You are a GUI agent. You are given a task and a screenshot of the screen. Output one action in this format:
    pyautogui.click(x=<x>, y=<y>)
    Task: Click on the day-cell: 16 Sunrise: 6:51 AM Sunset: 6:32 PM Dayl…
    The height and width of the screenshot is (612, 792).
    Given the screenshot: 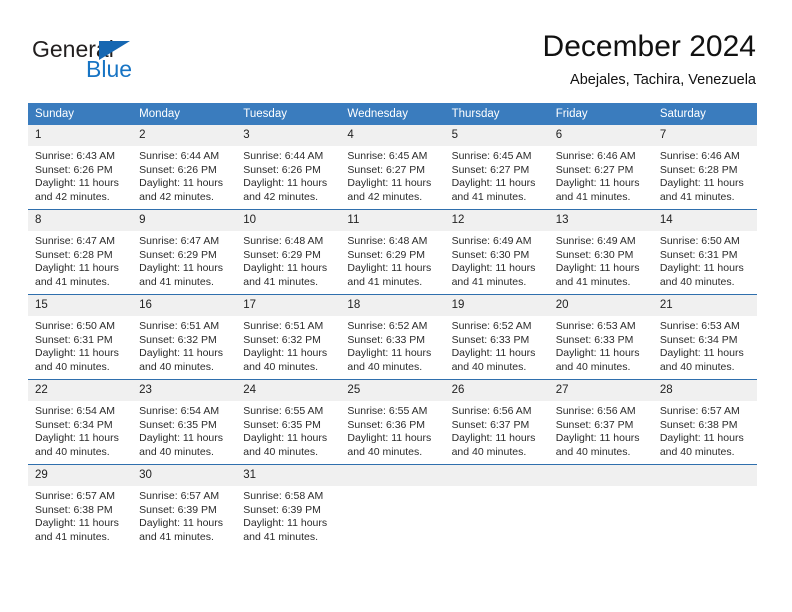 What is the action you would take?
    pyautogui.click(x=184, y=337)
    